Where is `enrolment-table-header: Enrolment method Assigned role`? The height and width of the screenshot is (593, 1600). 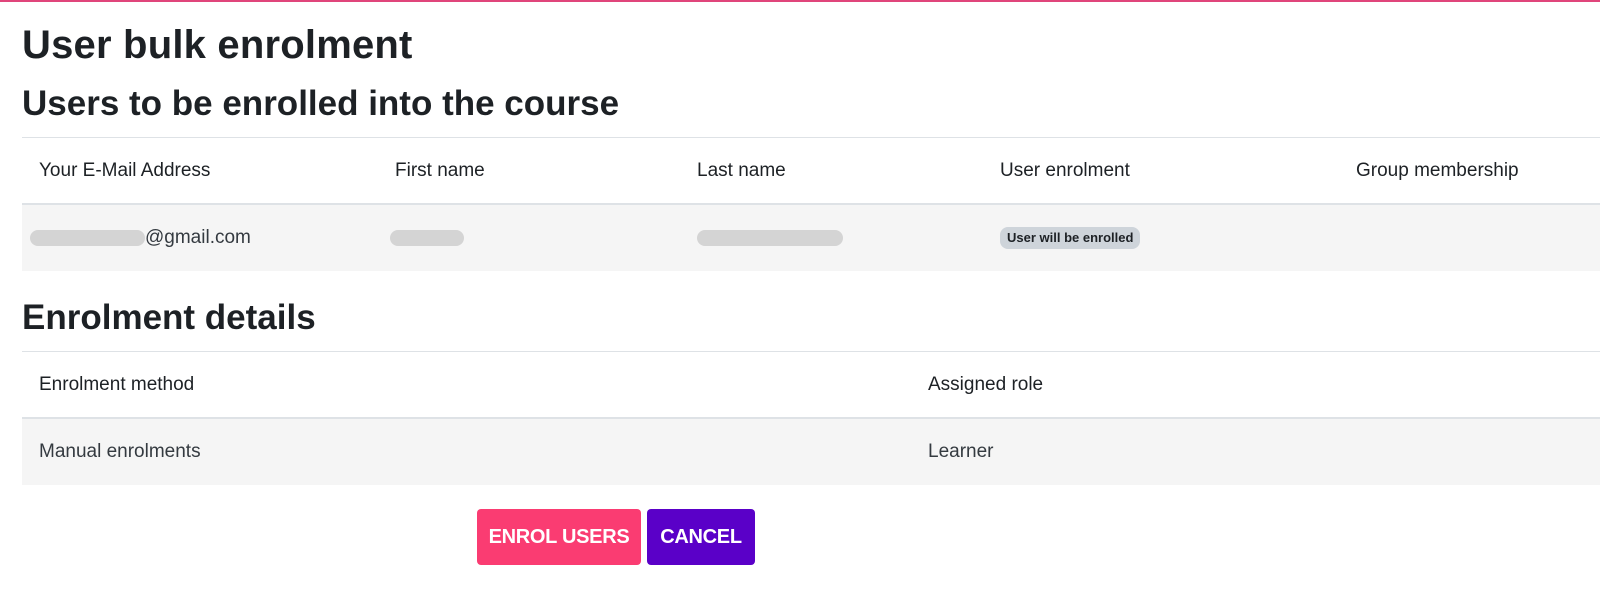 enrolment-table-header: Enrolment method Assigned role is located at coordinates (811, 385).